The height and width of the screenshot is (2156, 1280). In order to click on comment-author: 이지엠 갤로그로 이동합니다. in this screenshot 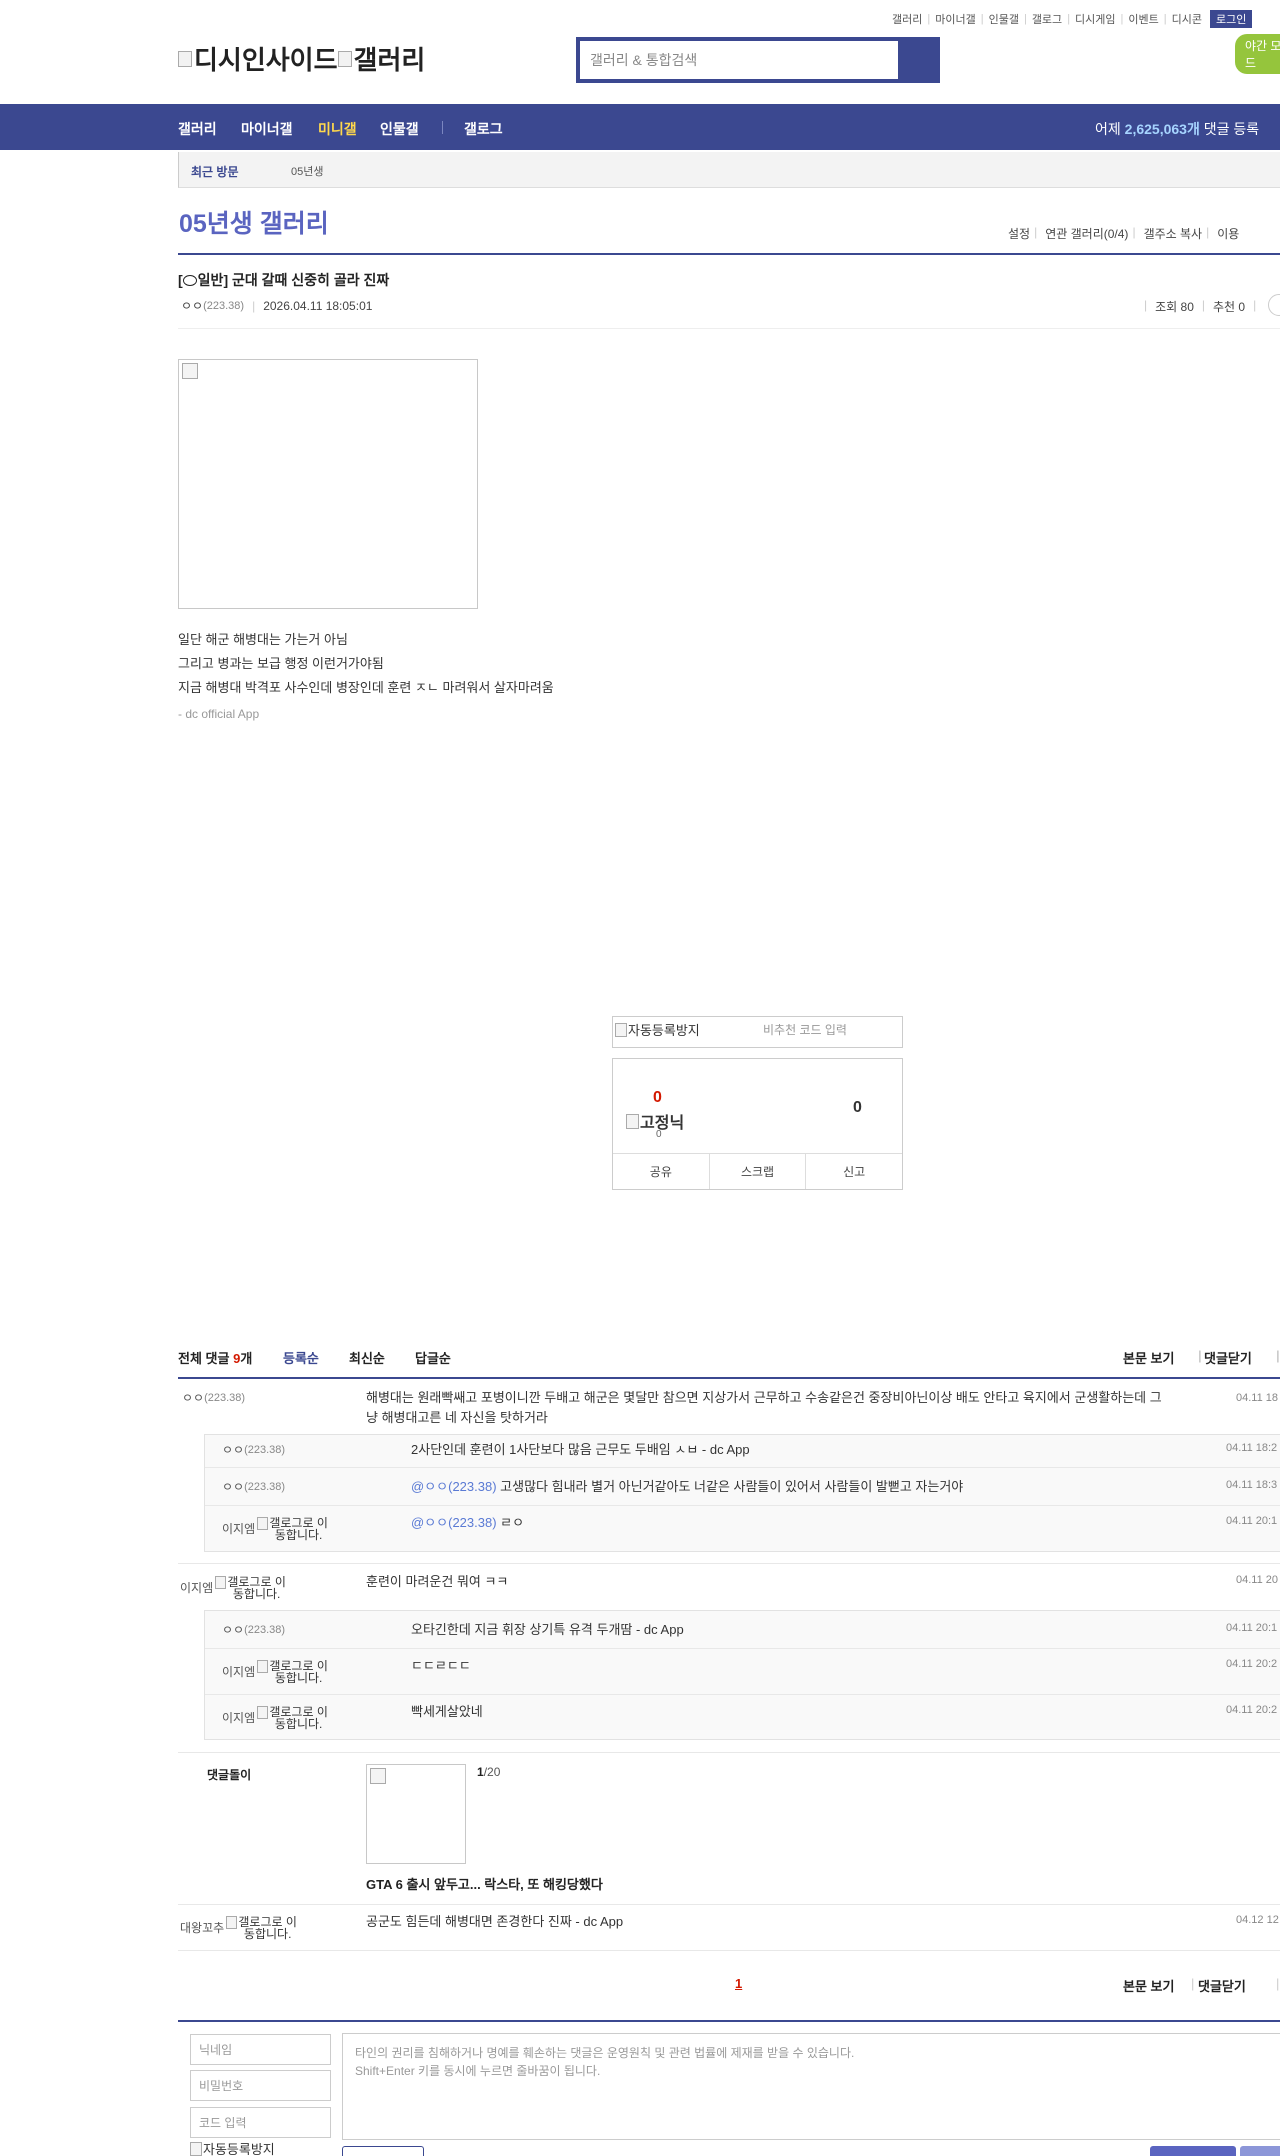, I will do `click(233, 1588)`.